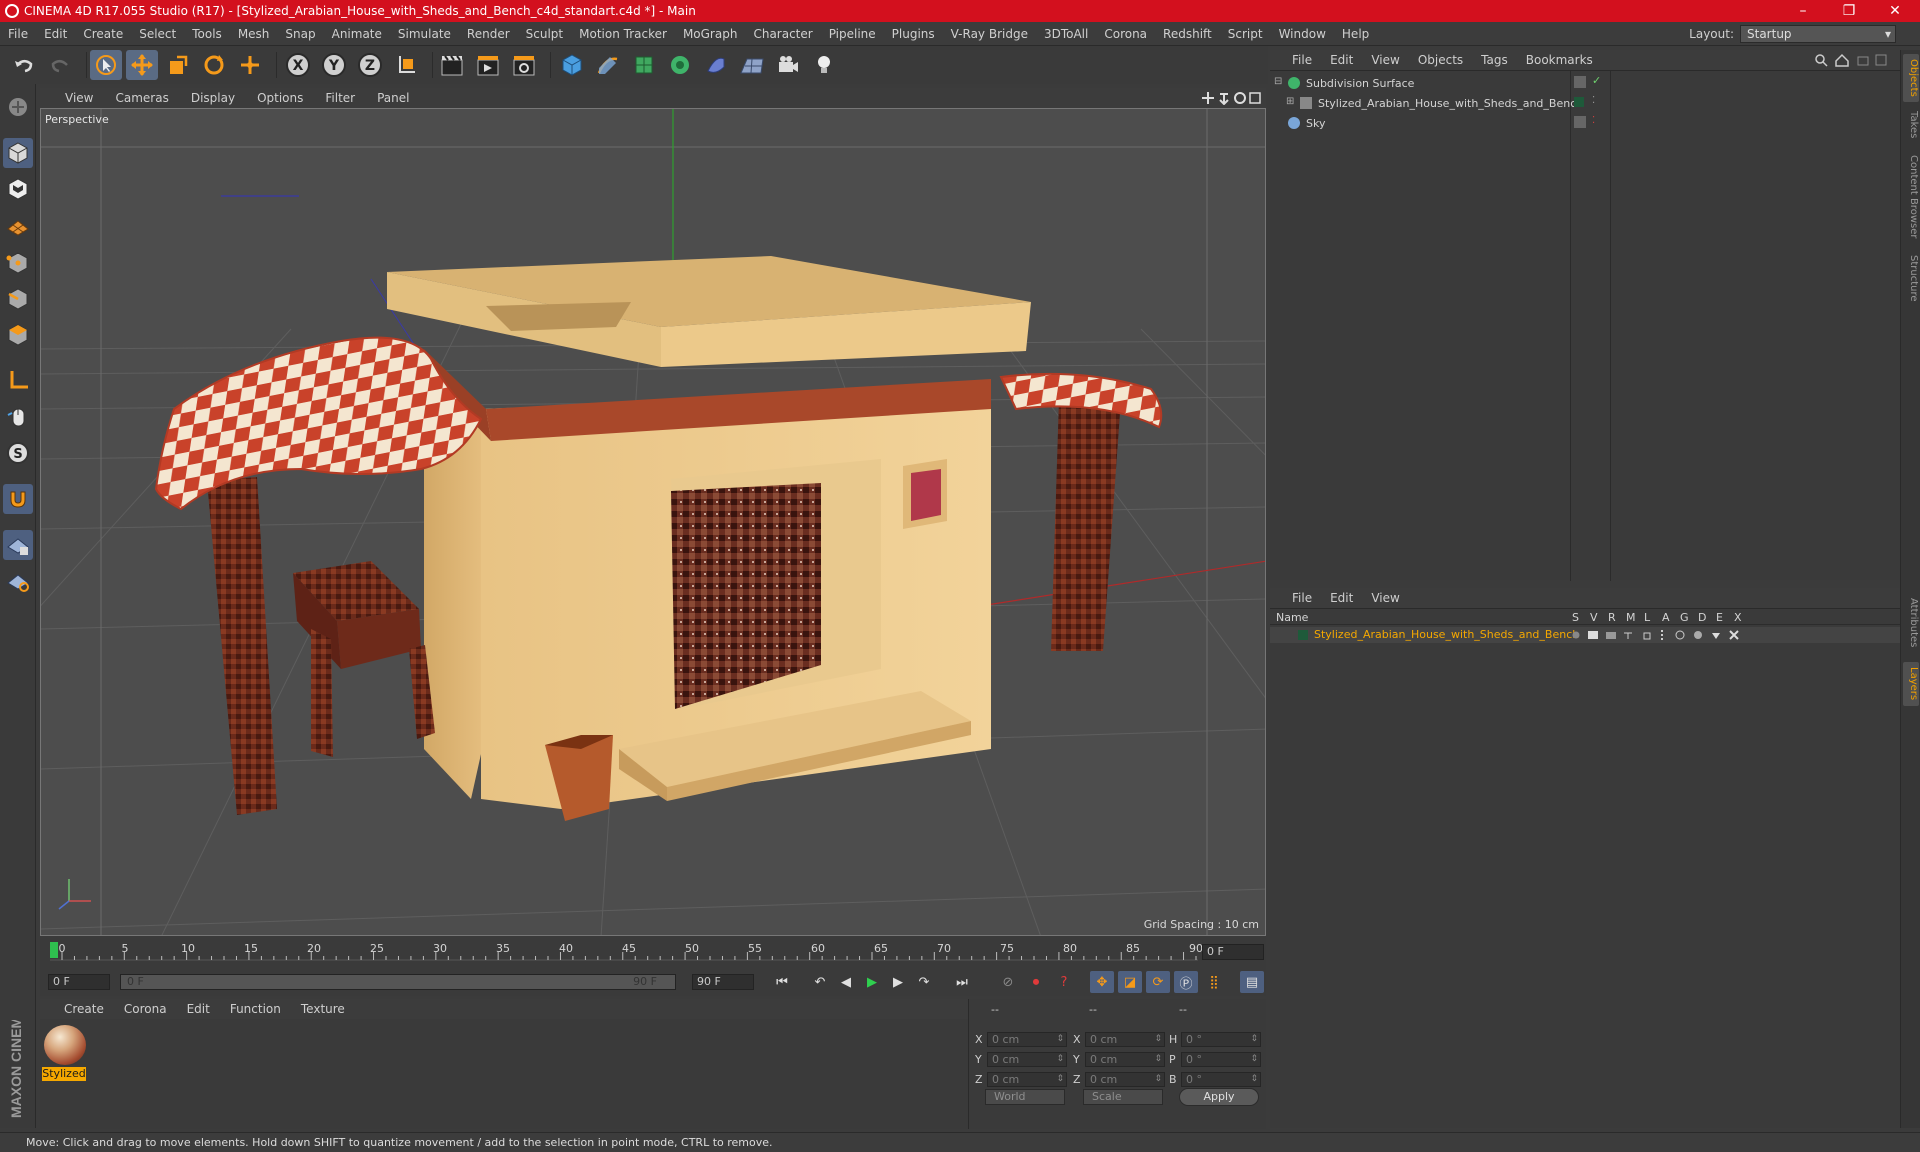 The width and height of the screenshot is (1920, 1152). What do you see at coordinates (18, 299) in the screenshot?
I see `edges-mode-button` at bounding box center [18, 299].